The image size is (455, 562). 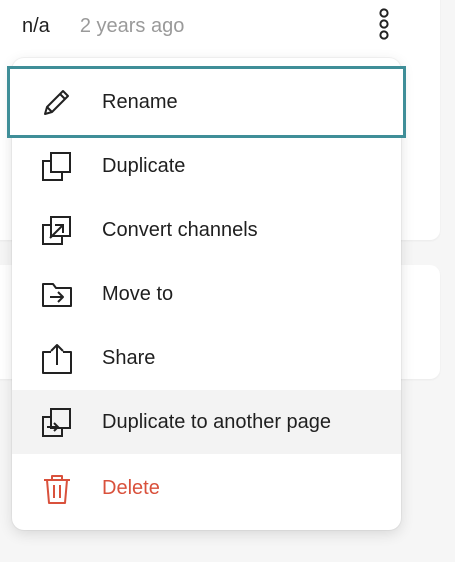 What do you see at coordinates (132, 25) in the screenshot?
I see `meta-timestamp: 2 years ago` at bounding box center [132, 25].